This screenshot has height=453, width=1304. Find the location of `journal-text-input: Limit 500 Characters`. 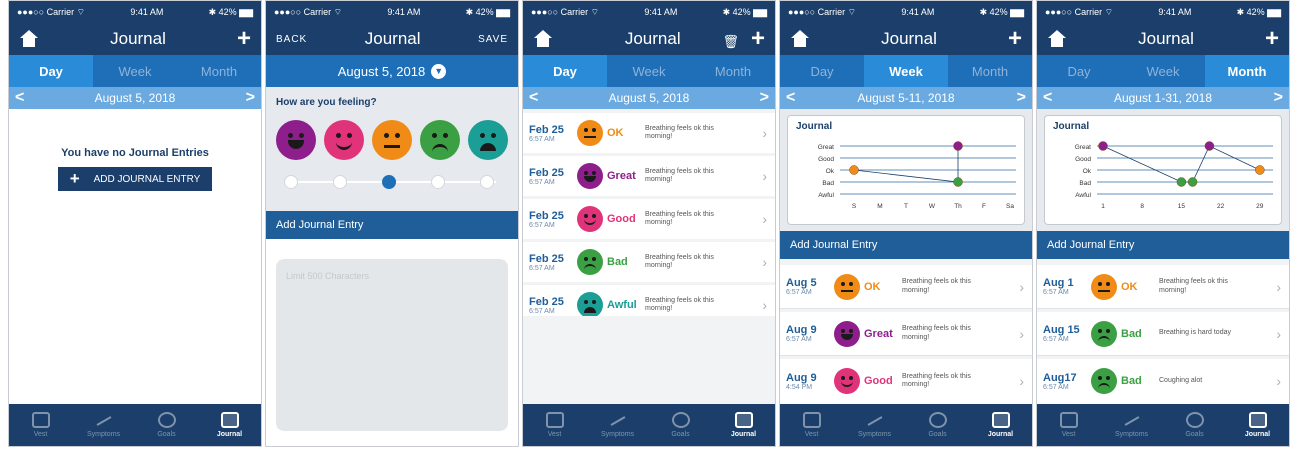

journal-text-input: Limit 500 Characters is located at coordinates (392, 345).